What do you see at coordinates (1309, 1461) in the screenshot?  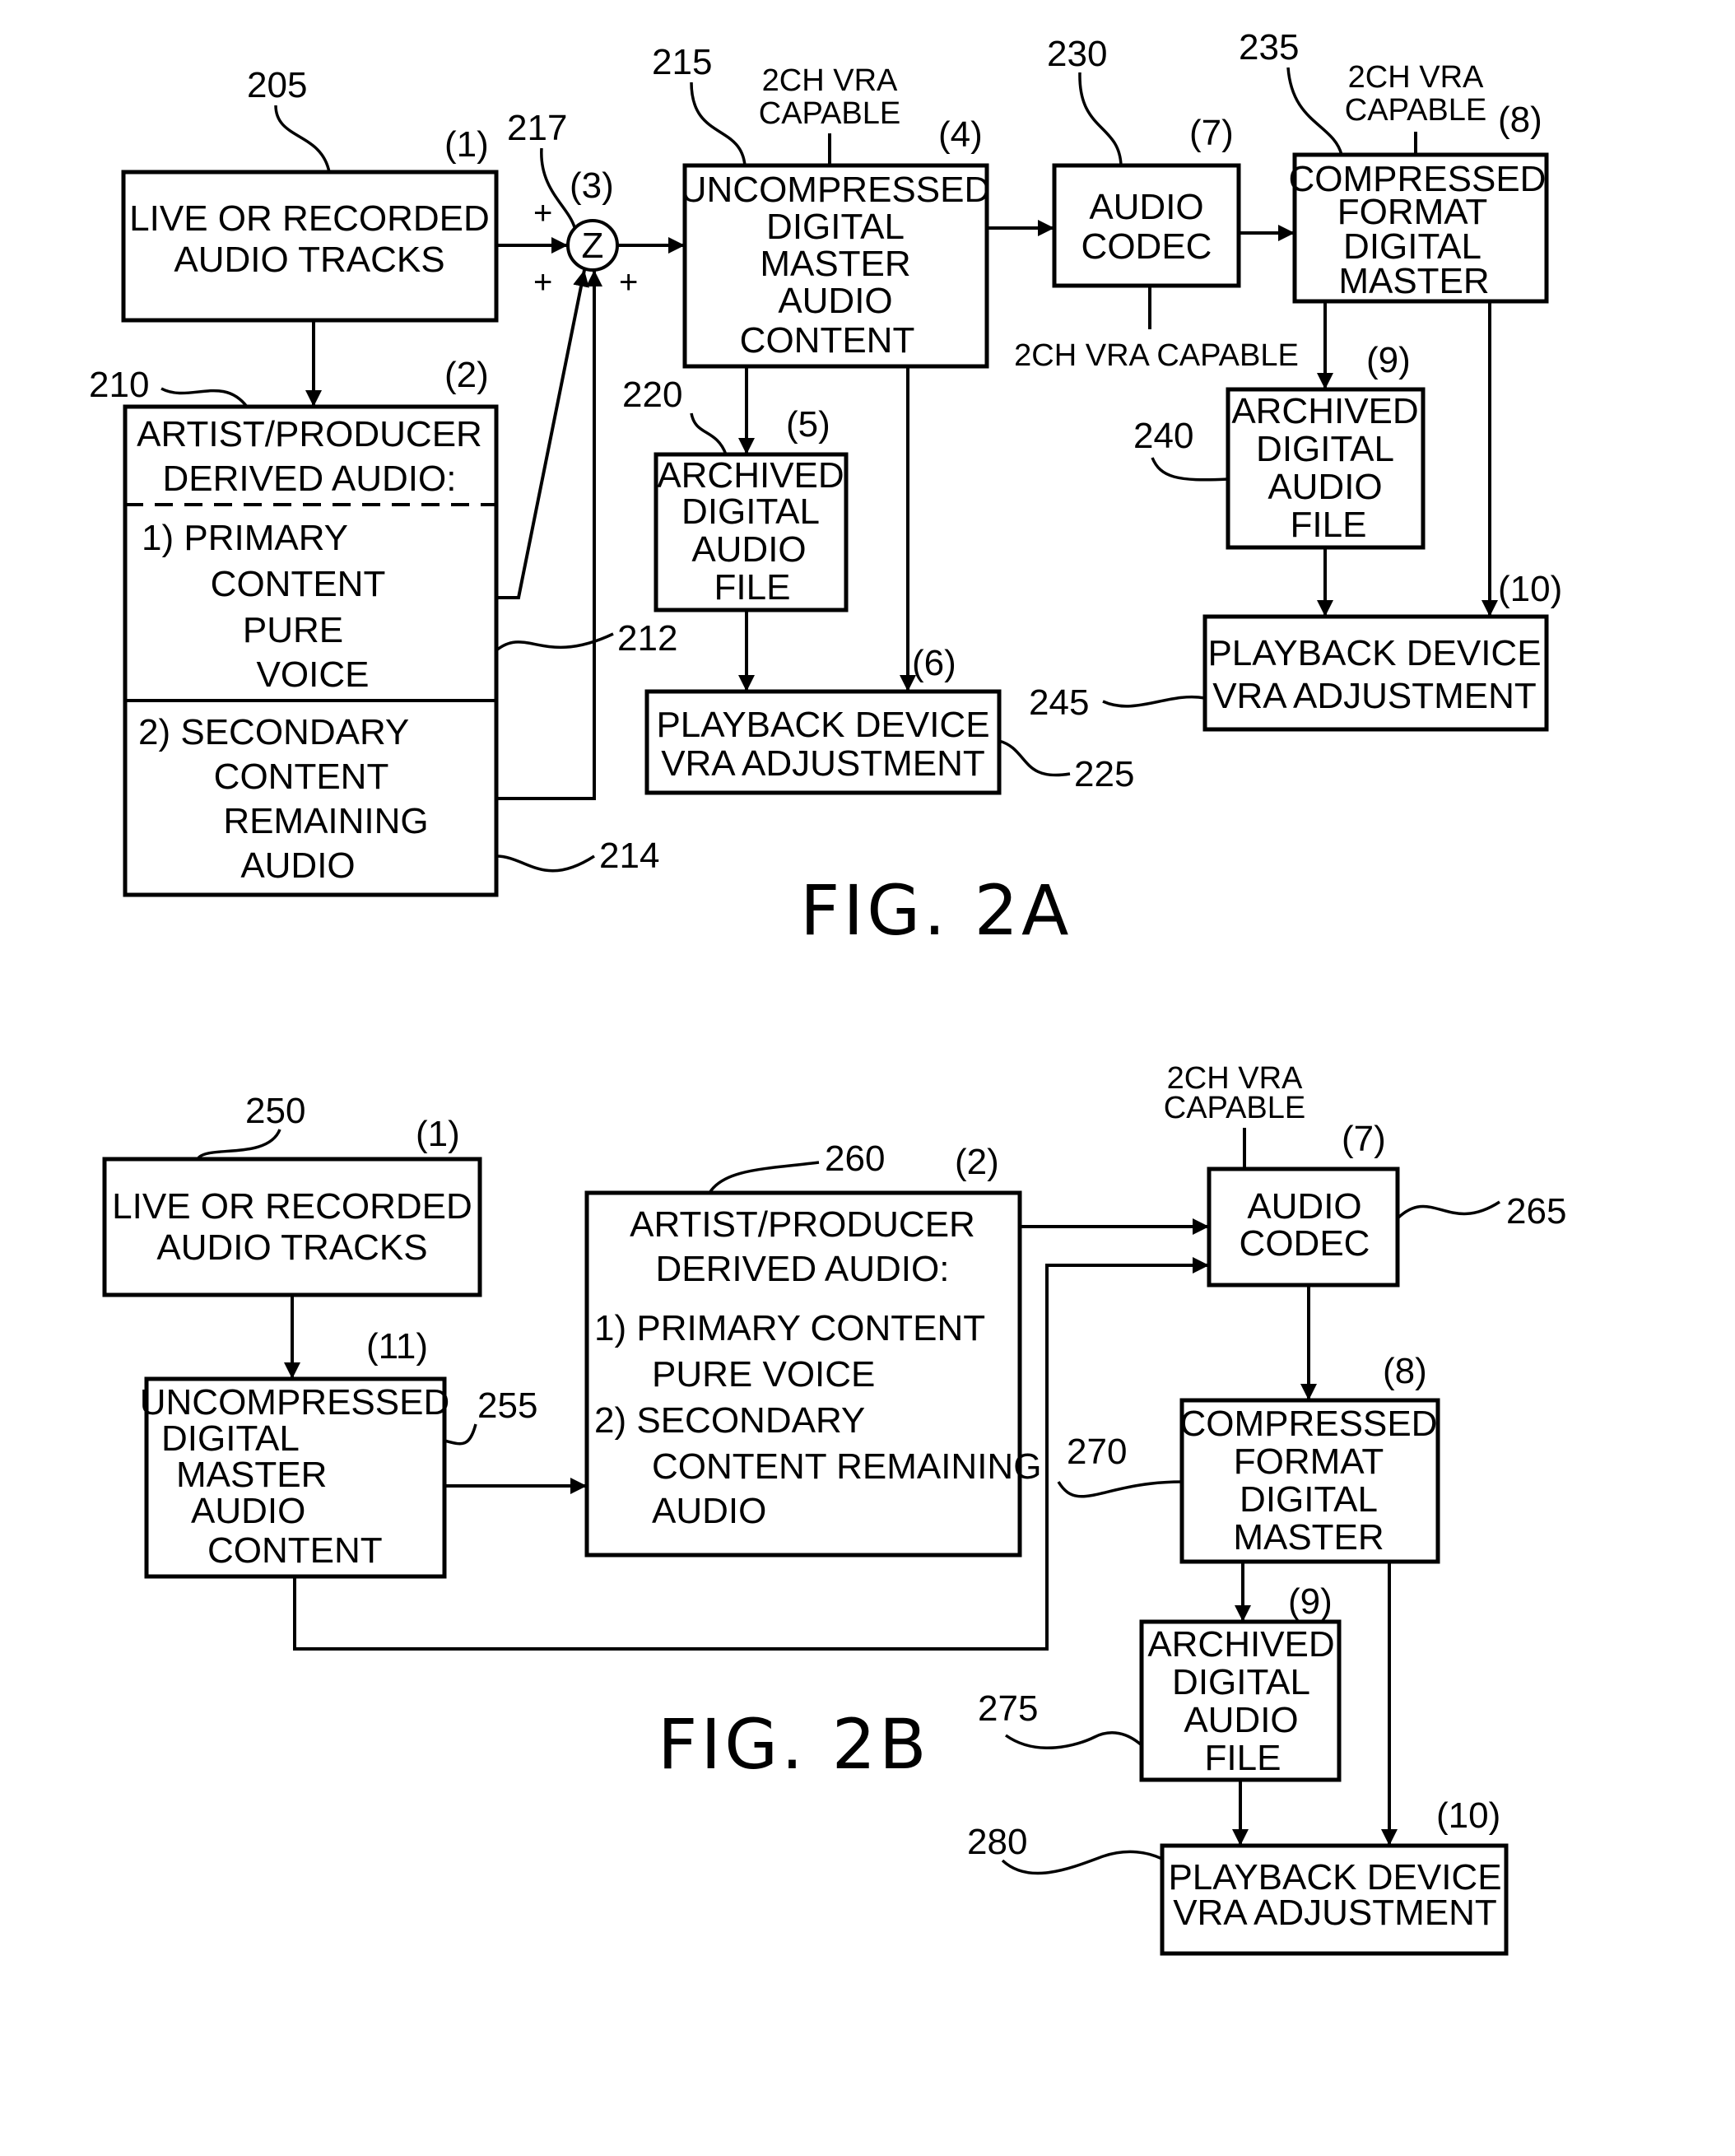 I see `box-text: FORMAT` at bounding box center [1309, 1461].